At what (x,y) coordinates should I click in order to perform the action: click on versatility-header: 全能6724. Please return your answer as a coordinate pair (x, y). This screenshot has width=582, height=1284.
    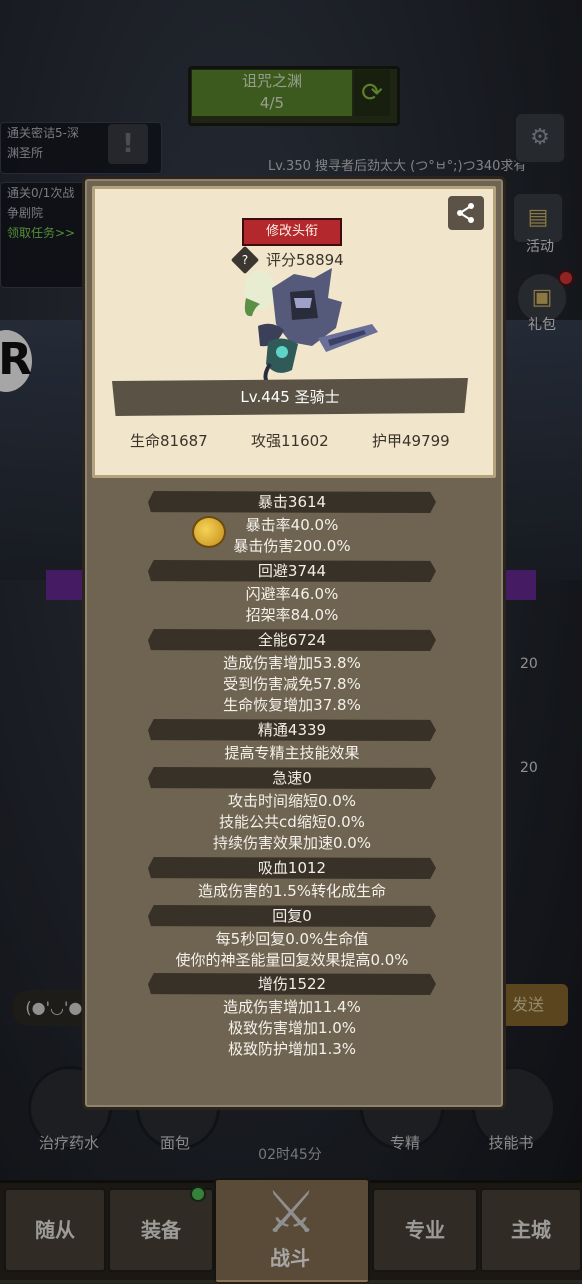
    Looking at the image, I should click on (292, 640).